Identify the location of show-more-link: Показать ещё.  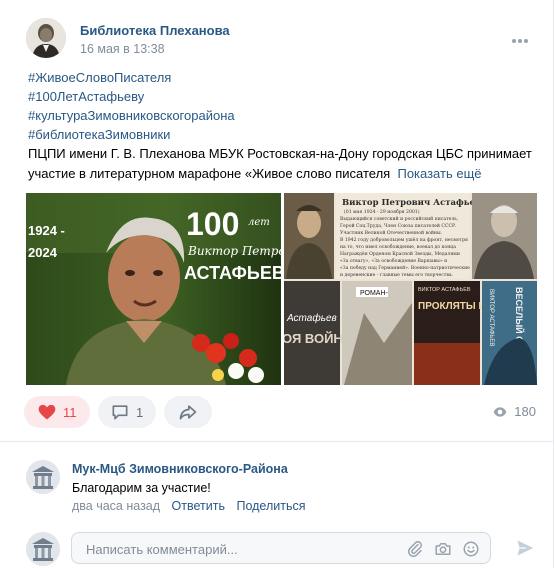
(439, 173).